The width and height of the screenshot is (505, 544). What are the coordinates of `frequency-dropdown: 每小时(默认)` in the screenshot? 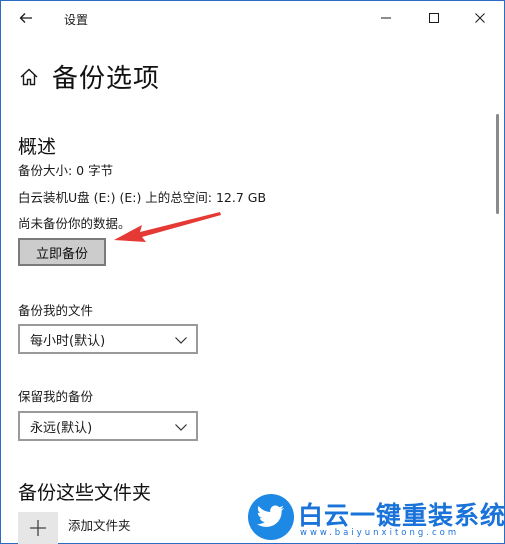 It's located at (108, 339).